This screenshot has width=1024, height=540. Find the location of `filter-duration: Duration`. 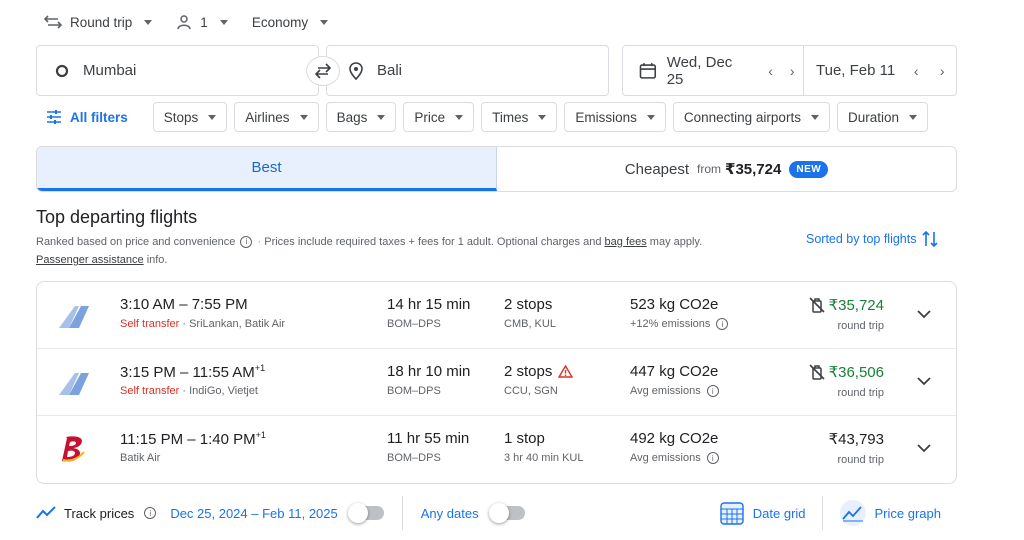

filter-duration: Duration is located at coordinates (882, 117).